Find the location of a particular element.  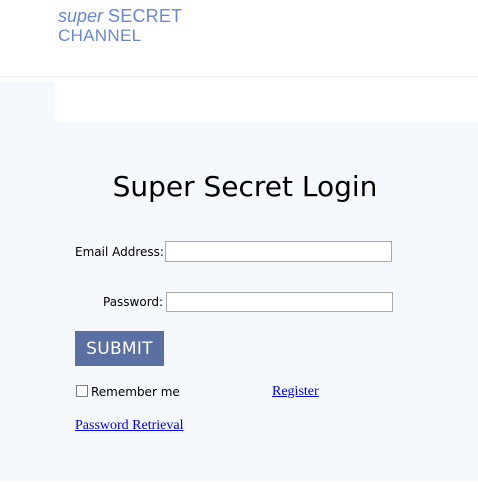

remember-me-label: Remember me is located at coordinates (135, 392).